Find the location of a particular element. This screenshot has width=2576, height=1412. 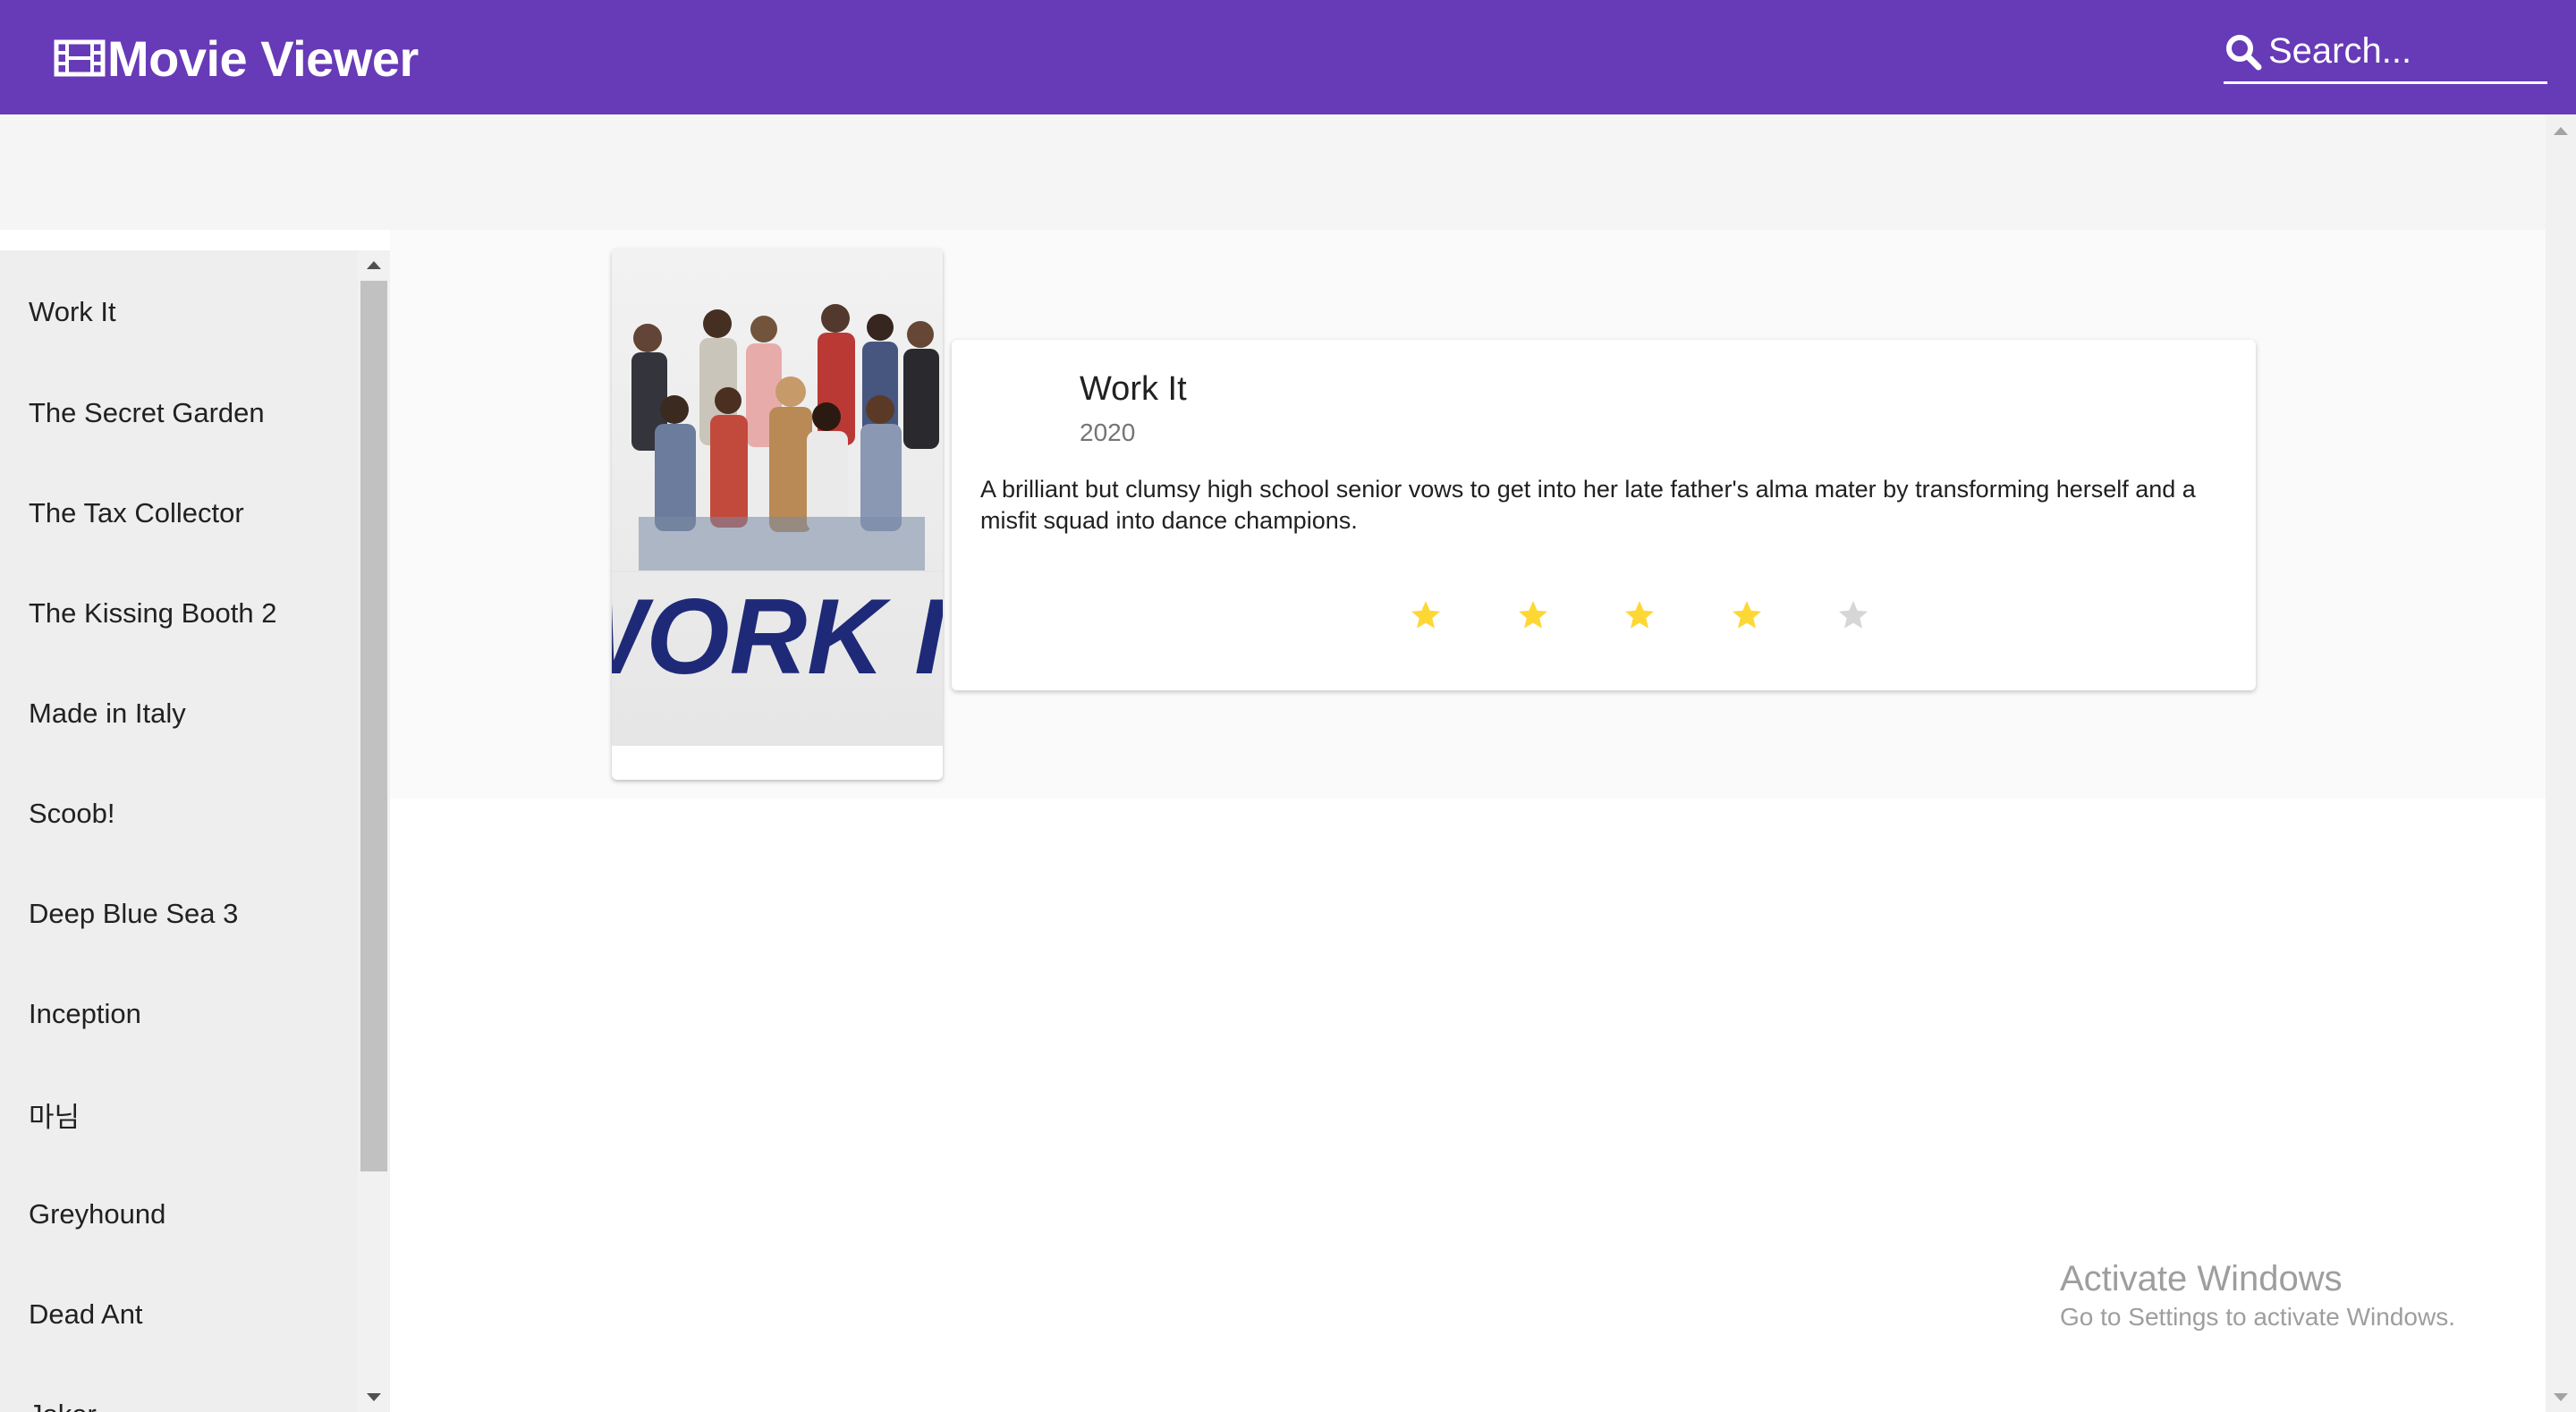

sidebar-item: Made in Italy is located at coordinates (179, 714).